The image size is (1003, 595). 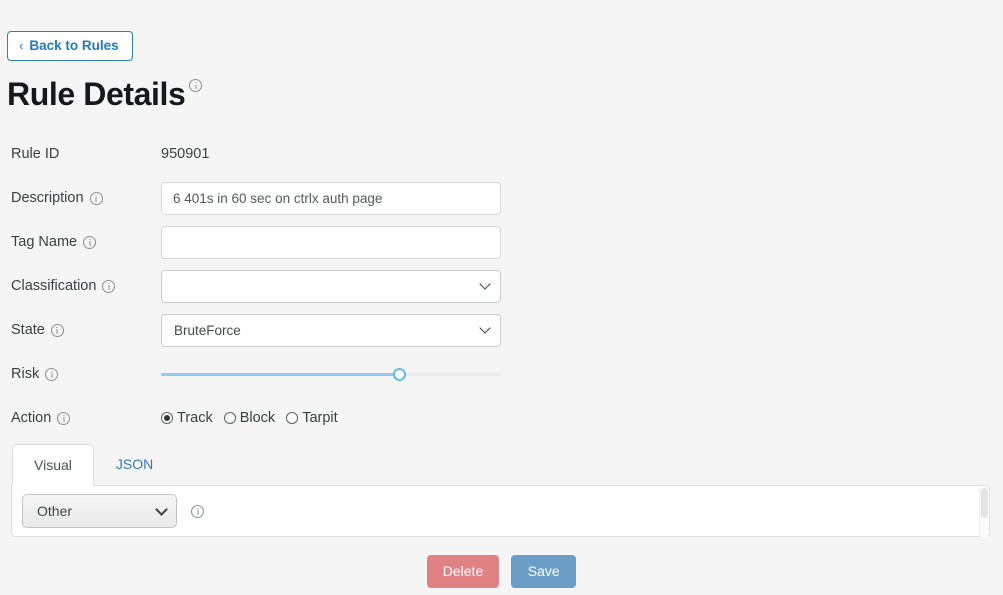 I want to click on state-info-icon, so click(x=57, y=330).